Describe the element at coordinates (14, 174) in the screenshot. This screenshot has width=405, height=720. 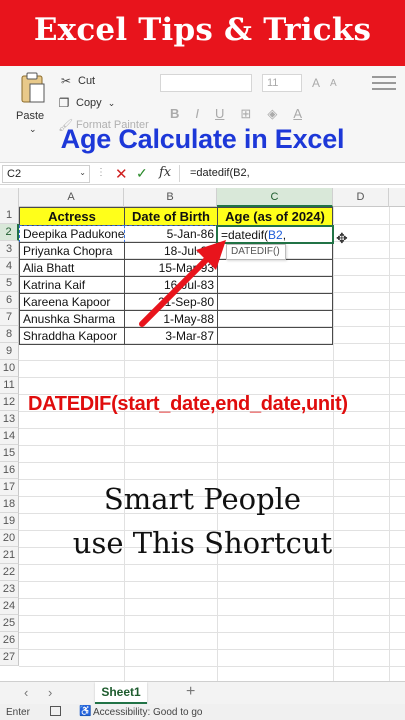
I see `name-box-value: C2` at that location.